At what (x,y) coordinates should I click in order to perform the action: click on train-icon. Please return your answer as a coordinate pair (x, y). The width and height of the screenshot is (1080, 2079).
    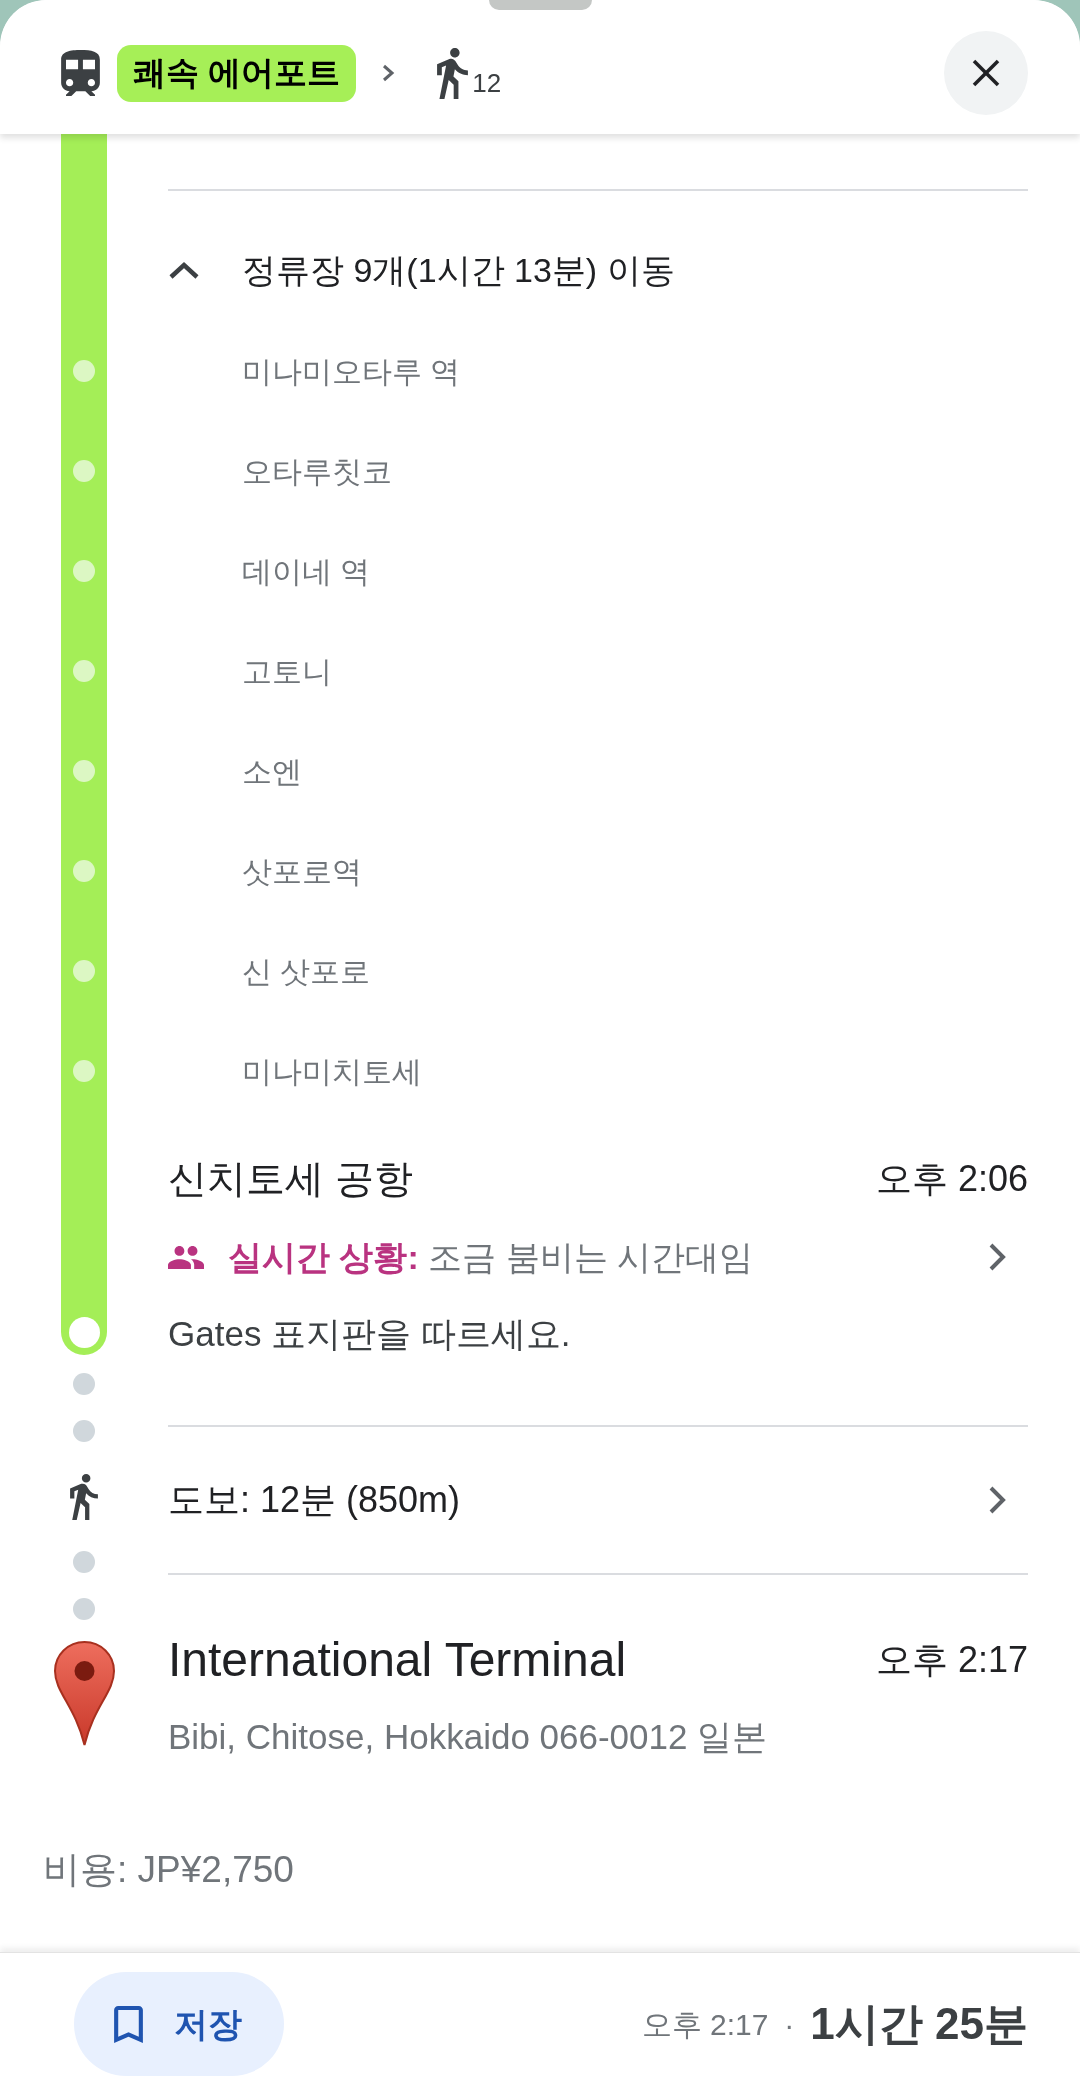
    Looking at the image, I should click on (80, 73).